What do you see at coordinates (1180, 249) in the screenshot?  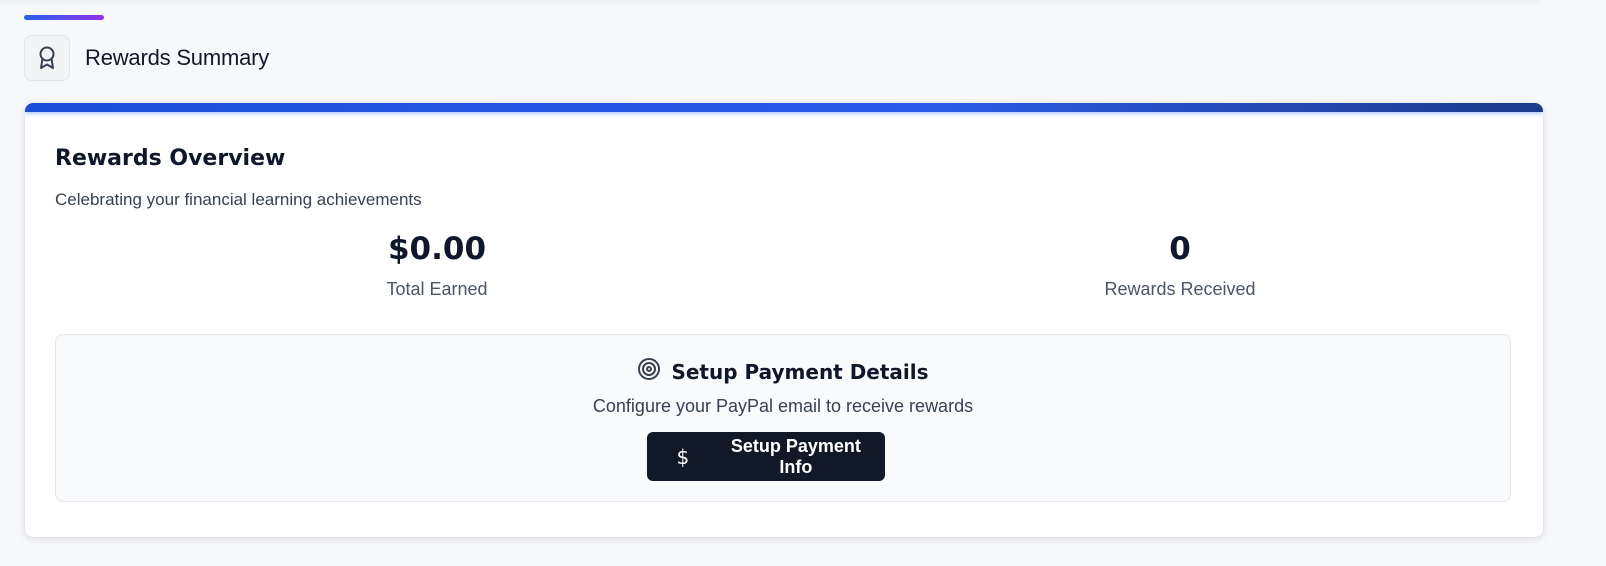 I see `rewards-received-value: 0` at bounding box center [1180, 249].